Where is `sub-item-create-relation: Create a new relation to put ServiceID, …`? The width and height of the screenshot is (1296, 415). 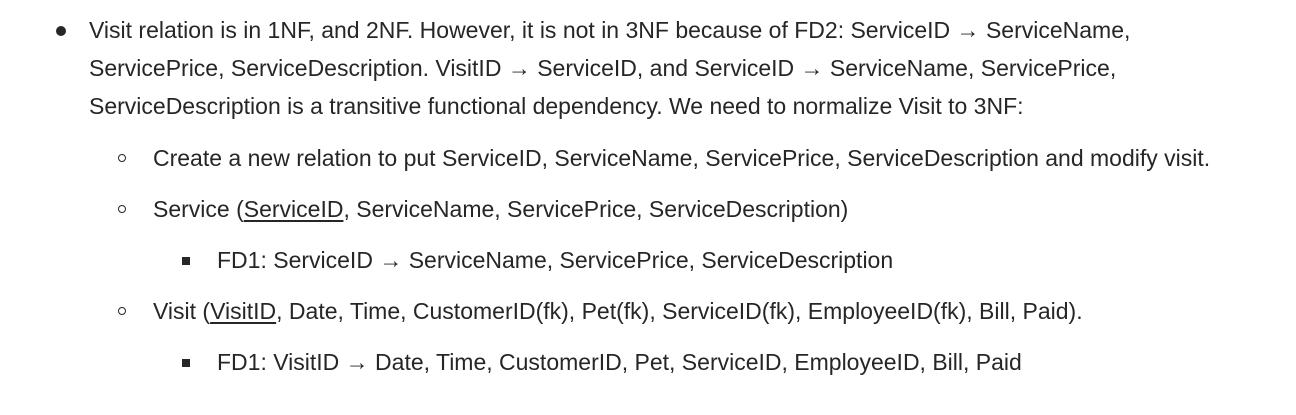
sub-item-create-relation: Create a new relation to put ServiceID, … is located at coordinates (682, 158).